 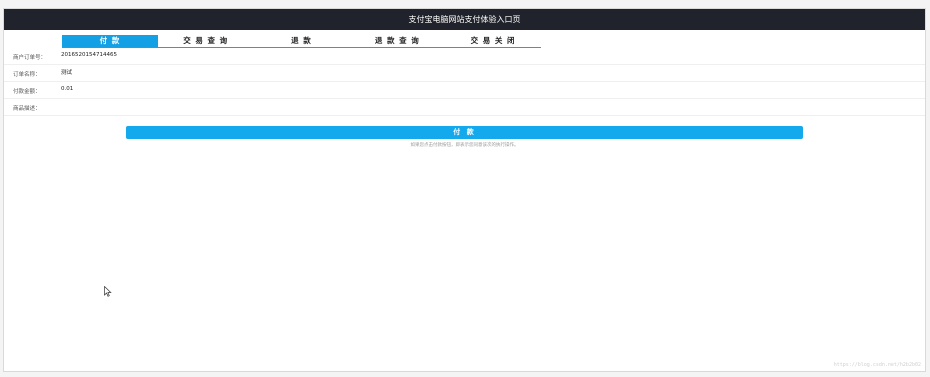 I want to click on amount-input, so click(x=141, y=89).